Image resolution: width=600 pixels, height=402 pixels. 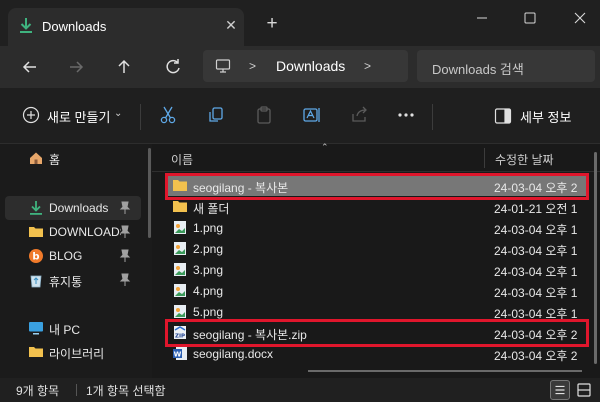 What do you see at coordinates (65, 330) in the screenshot?
I see `sidebar-item-label: 내 PC` at bounding box center [65, 330].